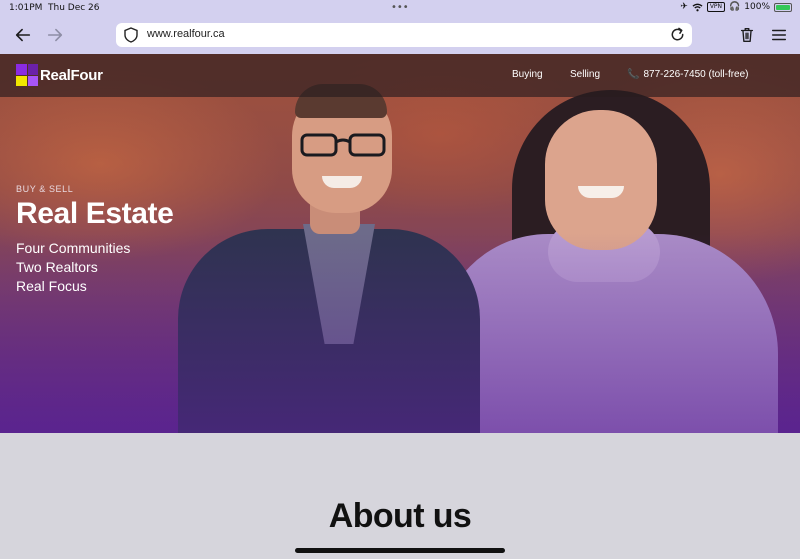 The height and width of the screenshot is (559, 800). I want to click on status-bar: 1:01PM Thu Dec 26 ••• ✈ VPN 🎧 100%, so click(400, 8).